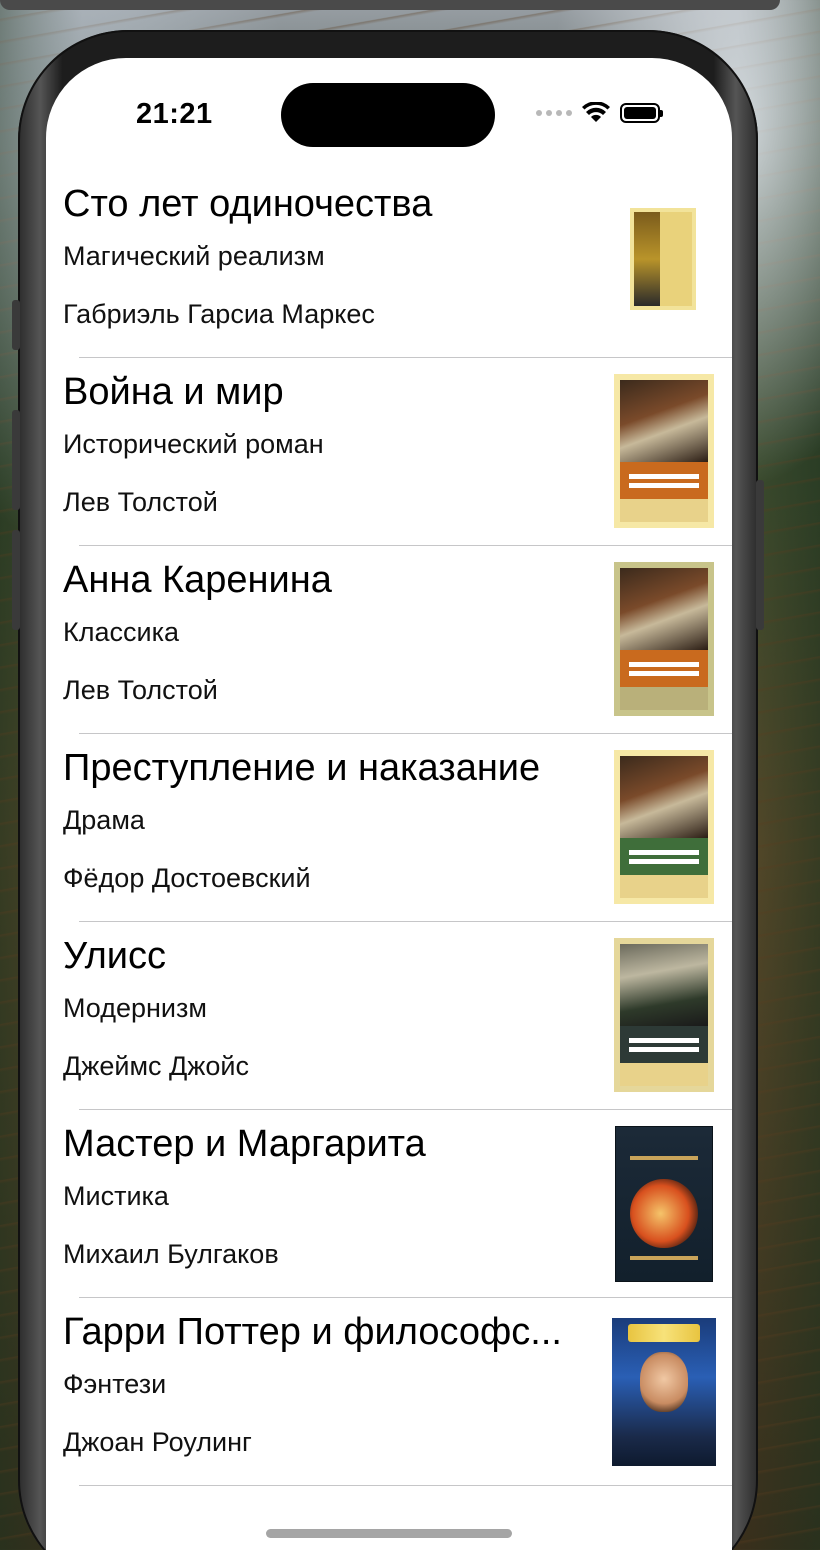 The image size is (820, 1550). I want to click on list-item-text: Анна Каренина Классика Лев Толстой, so click(333, 632).